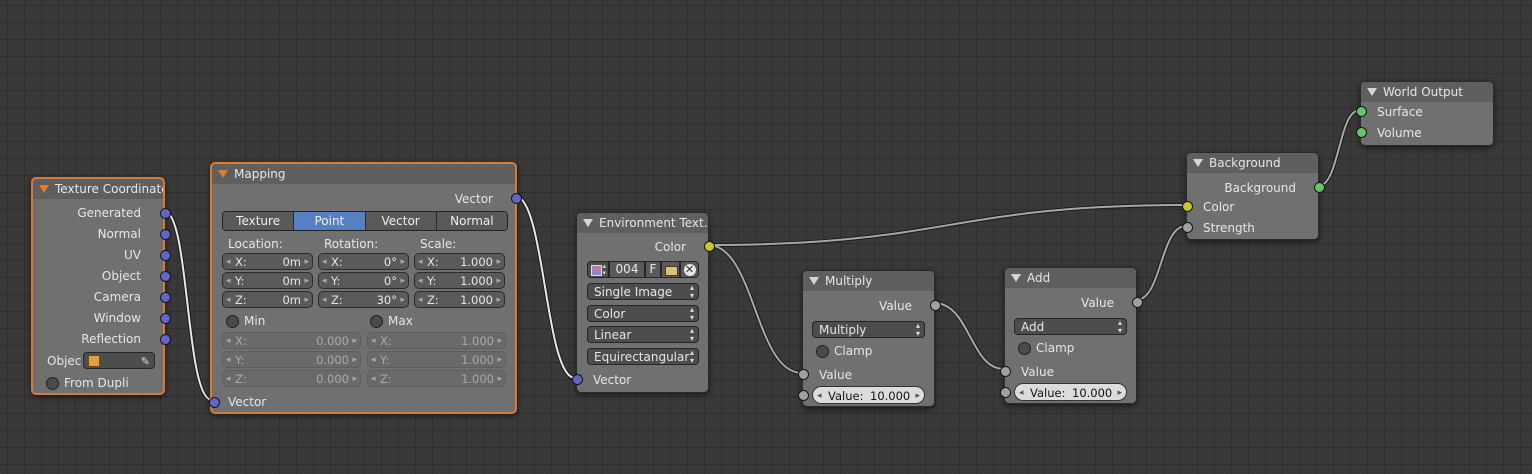 This screenshot has height=474, width=1532. I want to click on scale-y-field: ◂ Y: 1.000 ▸, so click(459, 280).